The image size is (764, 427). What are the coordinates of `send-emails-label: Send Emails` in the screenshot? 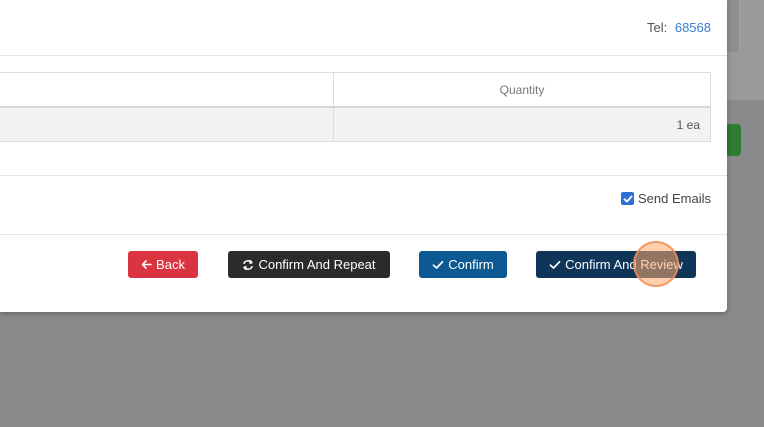 It's located at (674, 198).